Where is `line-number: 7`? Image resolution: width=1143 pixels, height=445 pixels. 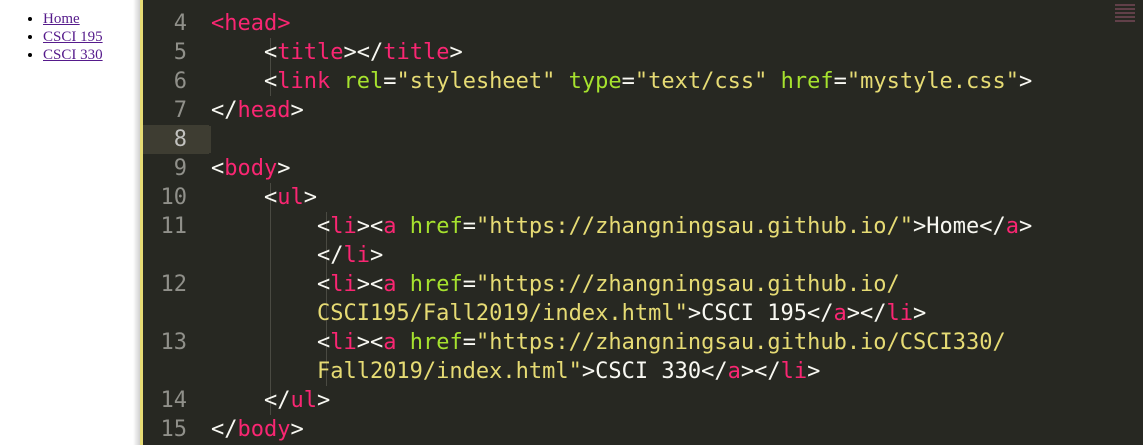
line-number: 7 is located at coordinates (180, 110).